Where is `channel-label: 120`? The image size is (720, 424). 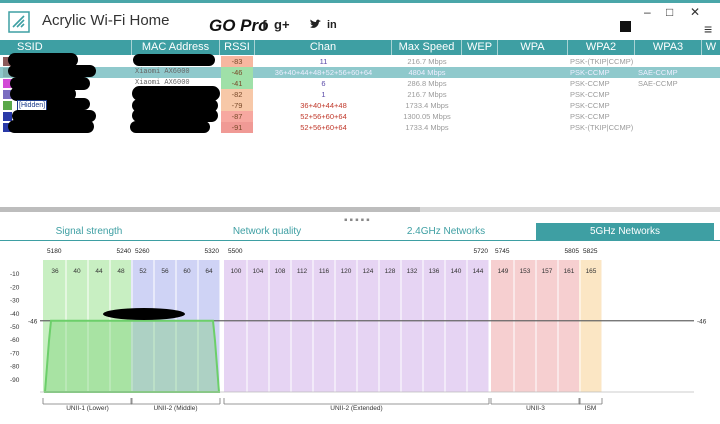
channel-label: 120 is located at coordinates (346, 271).